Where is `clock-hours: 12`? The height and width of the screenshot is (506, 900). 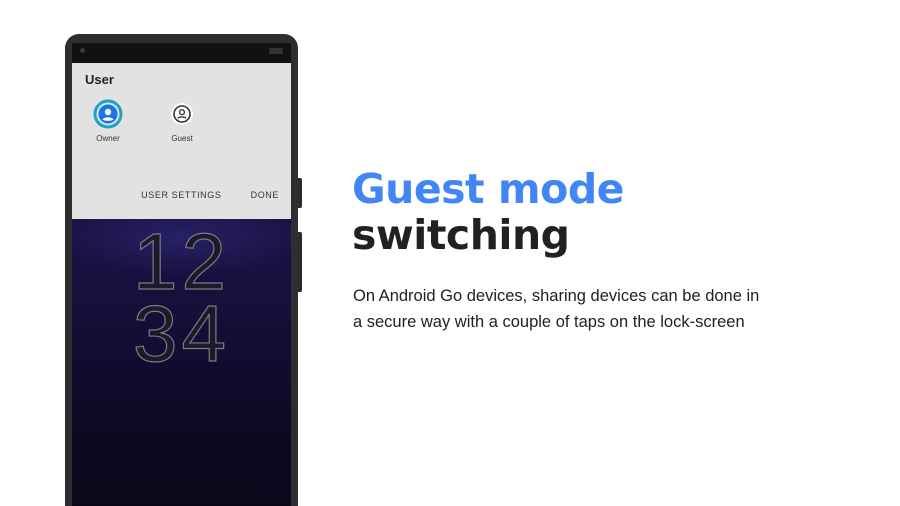
clock-hours: 12 is located at coordinates (181, 261).